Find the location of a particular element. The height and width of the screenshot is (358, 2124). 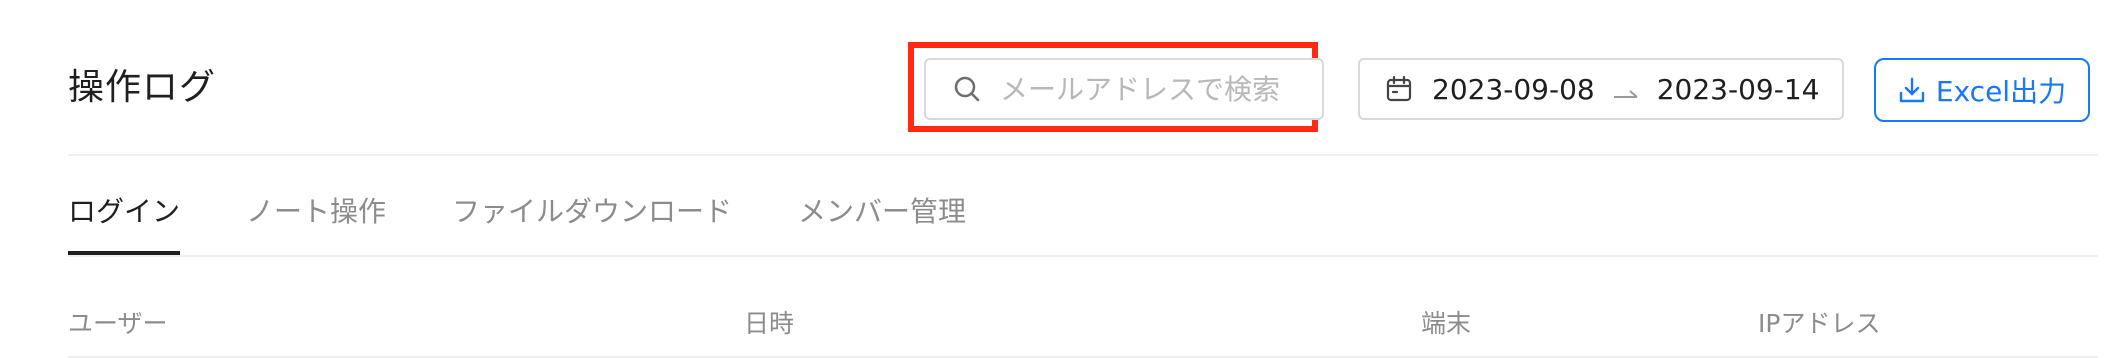

date-range-picker: 2023-09-08 2023-09-14 is located at coordinates (1601, 89).